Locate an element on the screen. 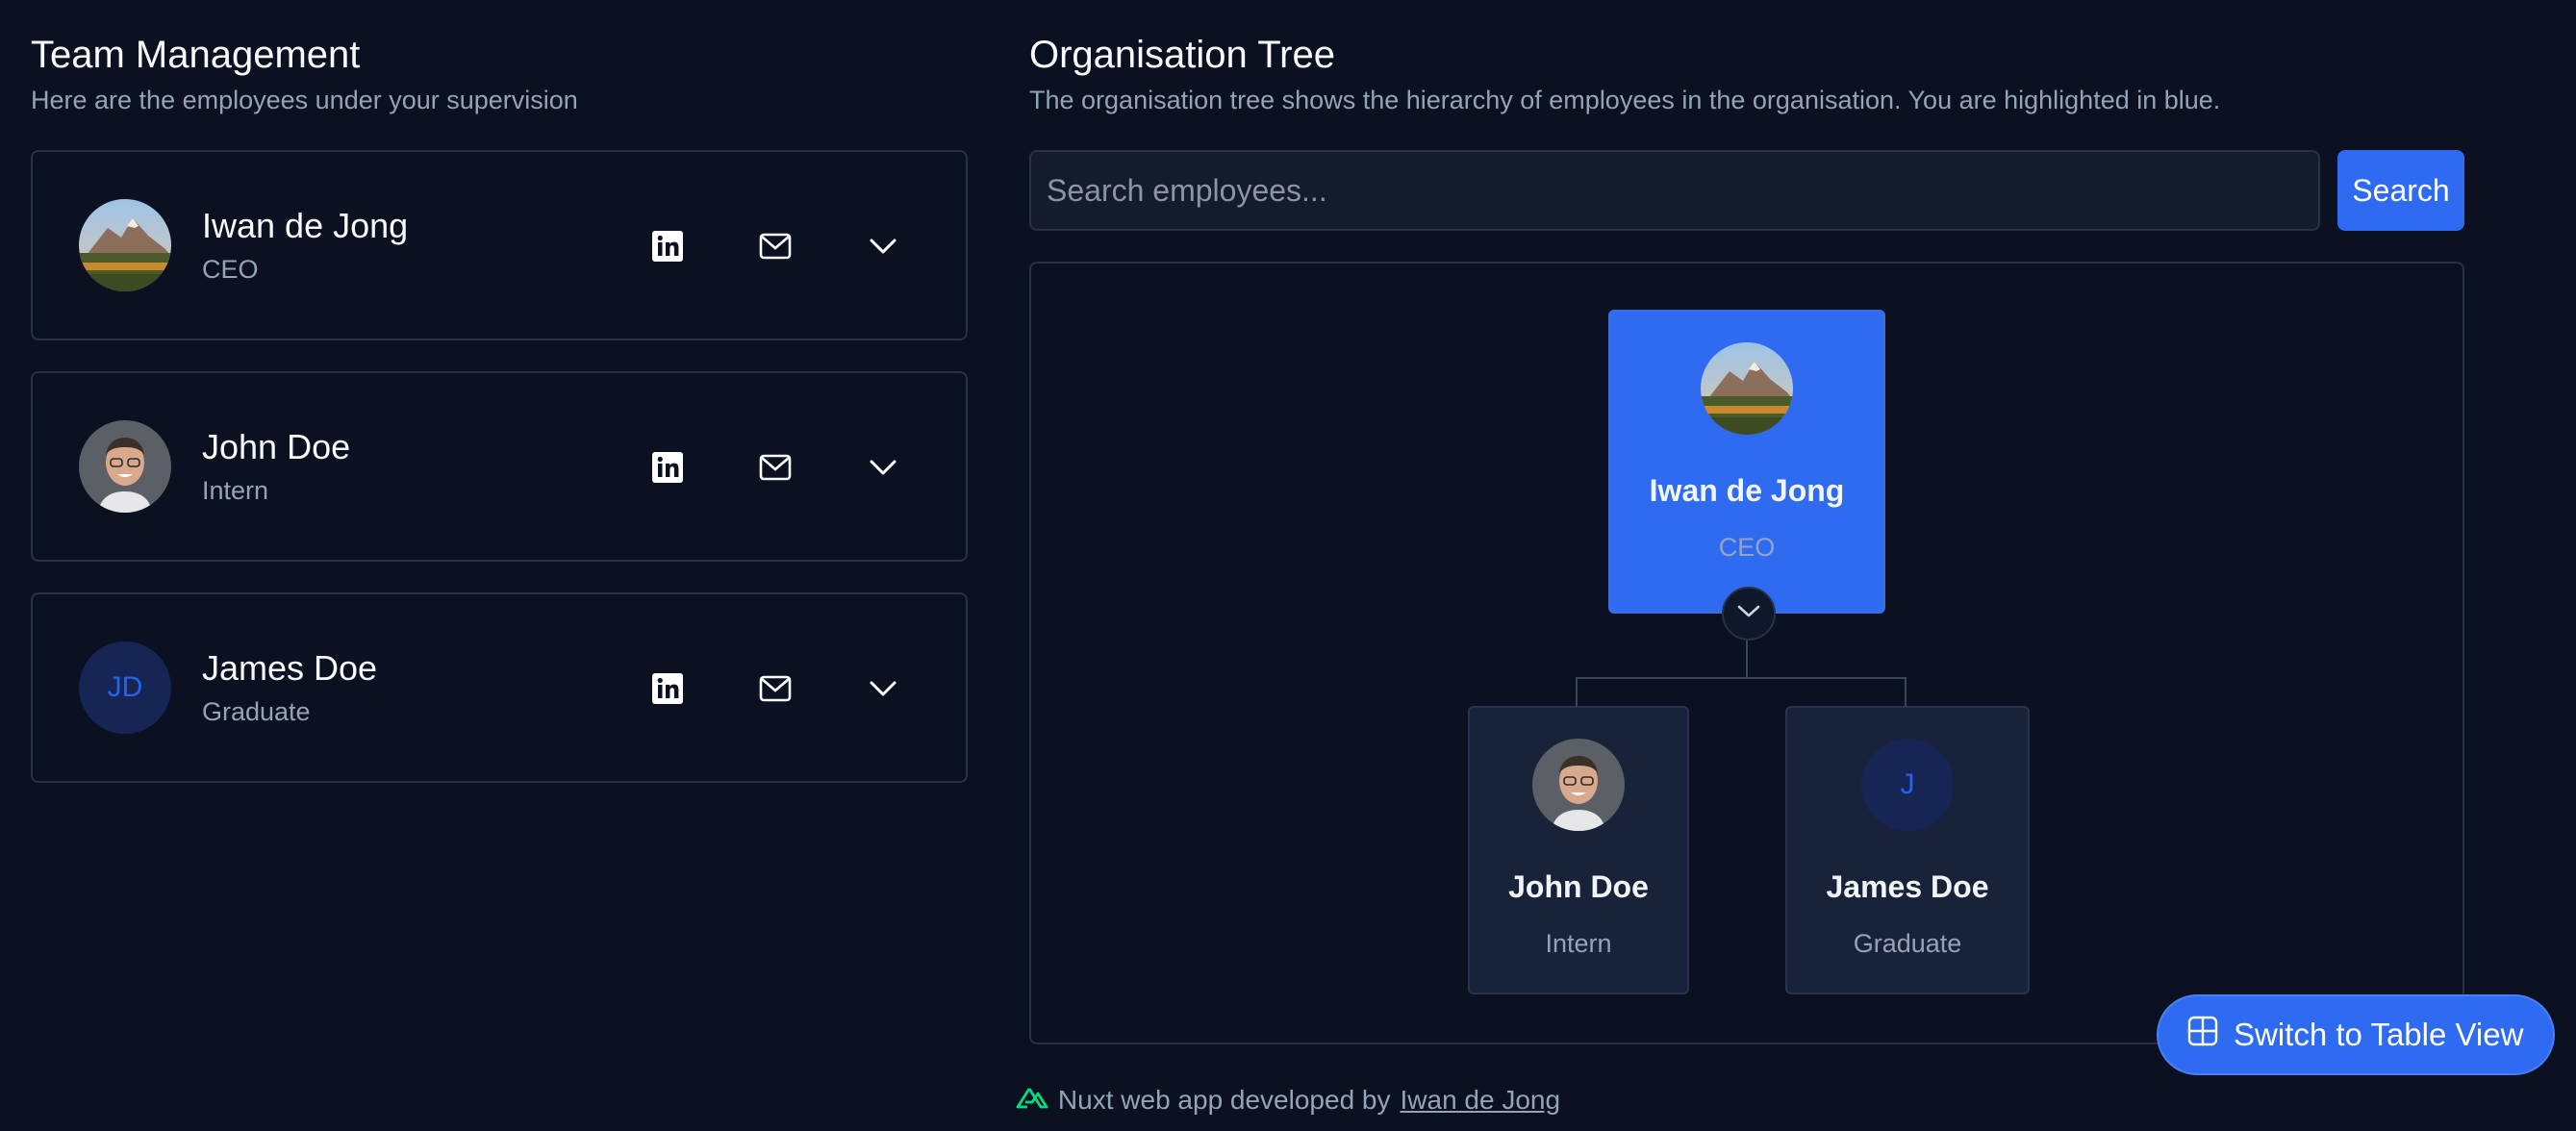 The width and height of the screenshot is (2576, 1131). employee-role: Graduate is located at coordinates (257, 711).